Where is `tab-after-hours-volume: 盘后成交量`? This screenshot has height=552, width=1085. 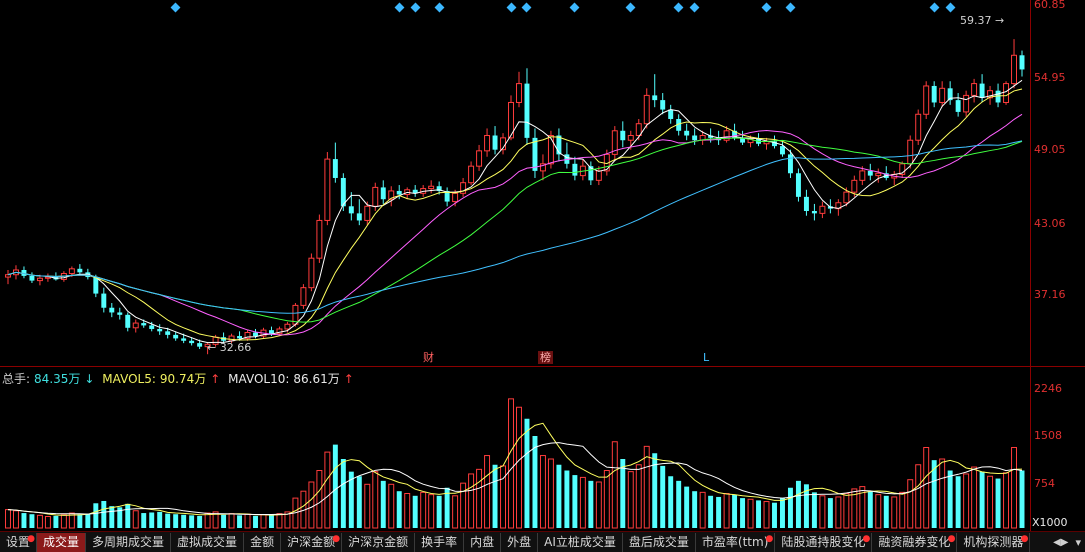 tab-after-hours-volume: 盘后成交量 is located at coordinates (659, 542).